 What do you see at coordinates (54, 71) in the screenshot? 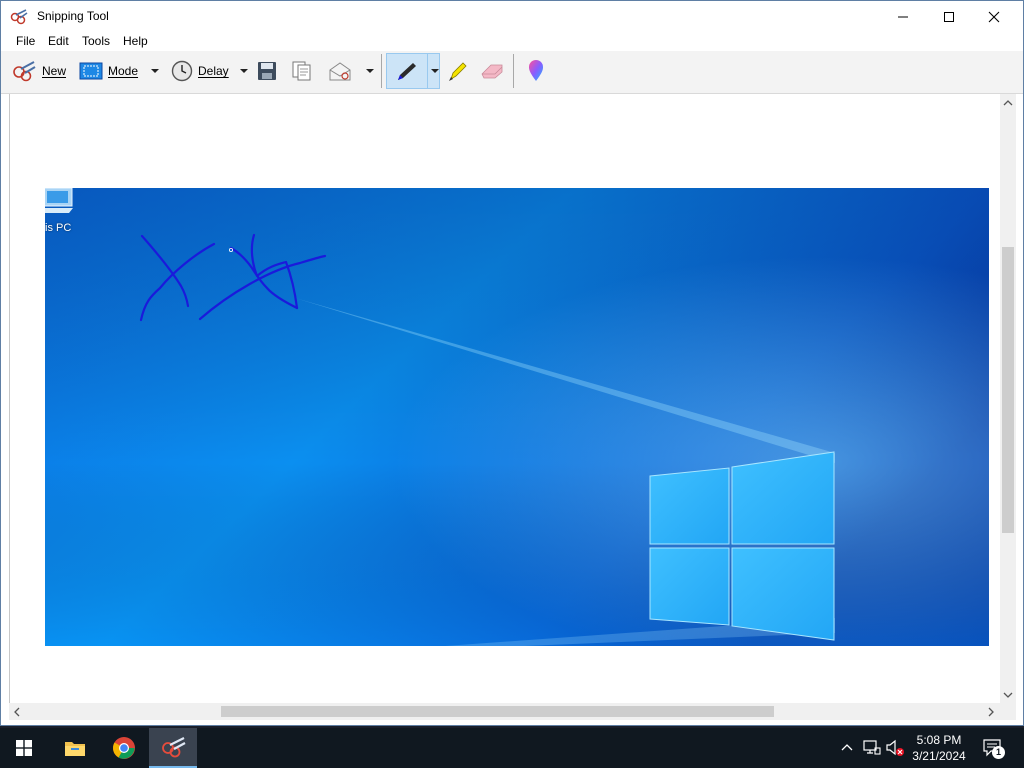
I see `new-label: New` at bounding box center [54, 71].